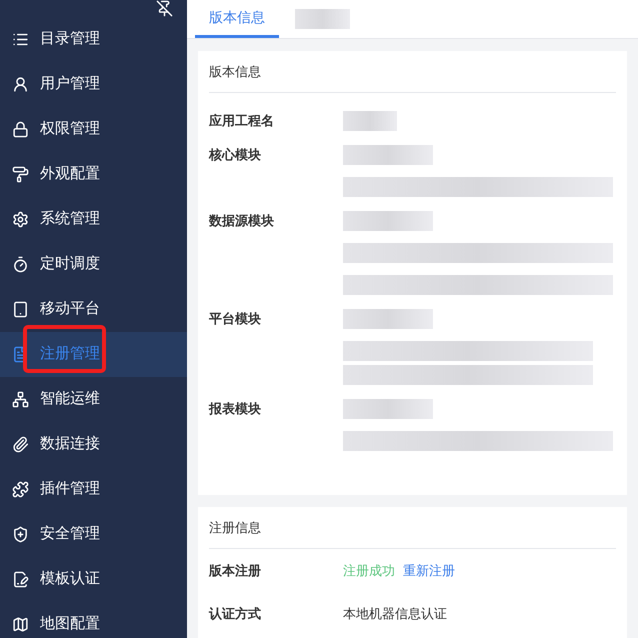 This screenshot has width=638, height=638. Describe the element at coordinates (93, 174) in the screenshot. I see `sidebar-item: 外观配置` at that location.